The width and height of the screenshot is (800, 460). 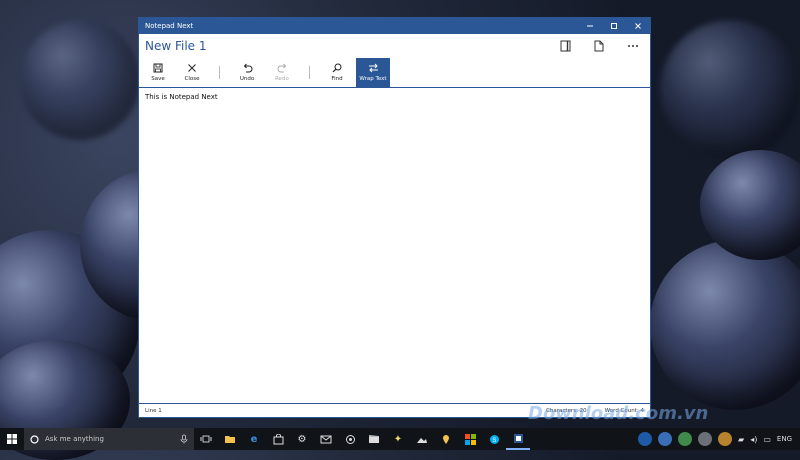 I want to click on more-options-button, so click(x=633, y=46).